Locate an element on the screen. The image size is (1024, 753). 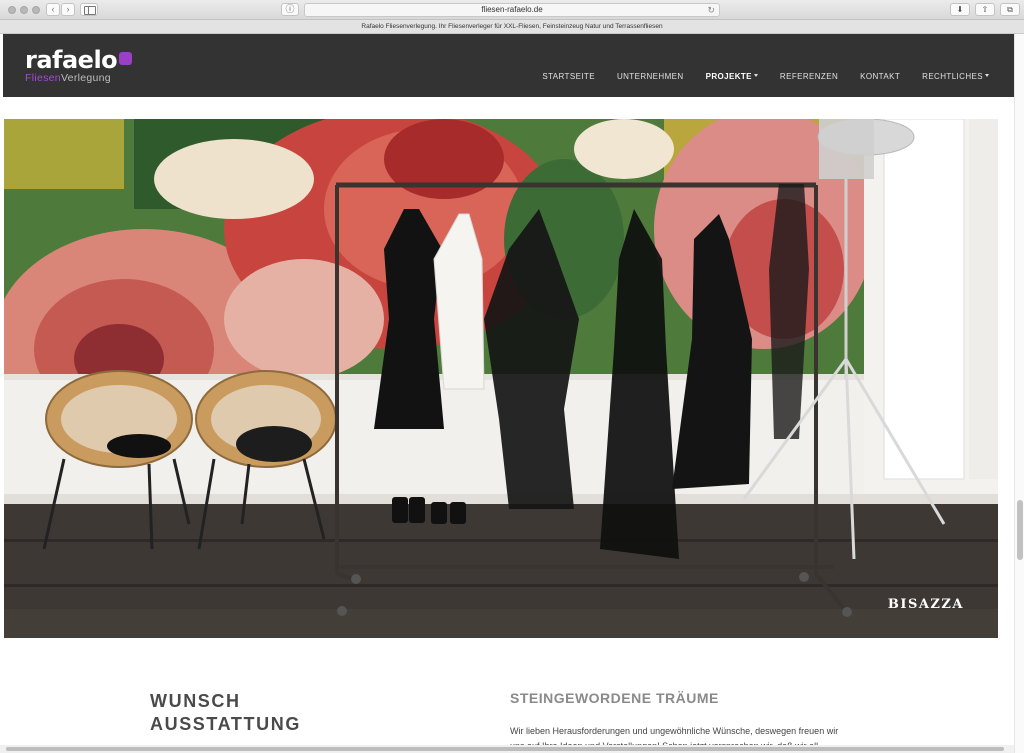
nav-startseite: STARTSEITE is located at coordinates (568, 76).